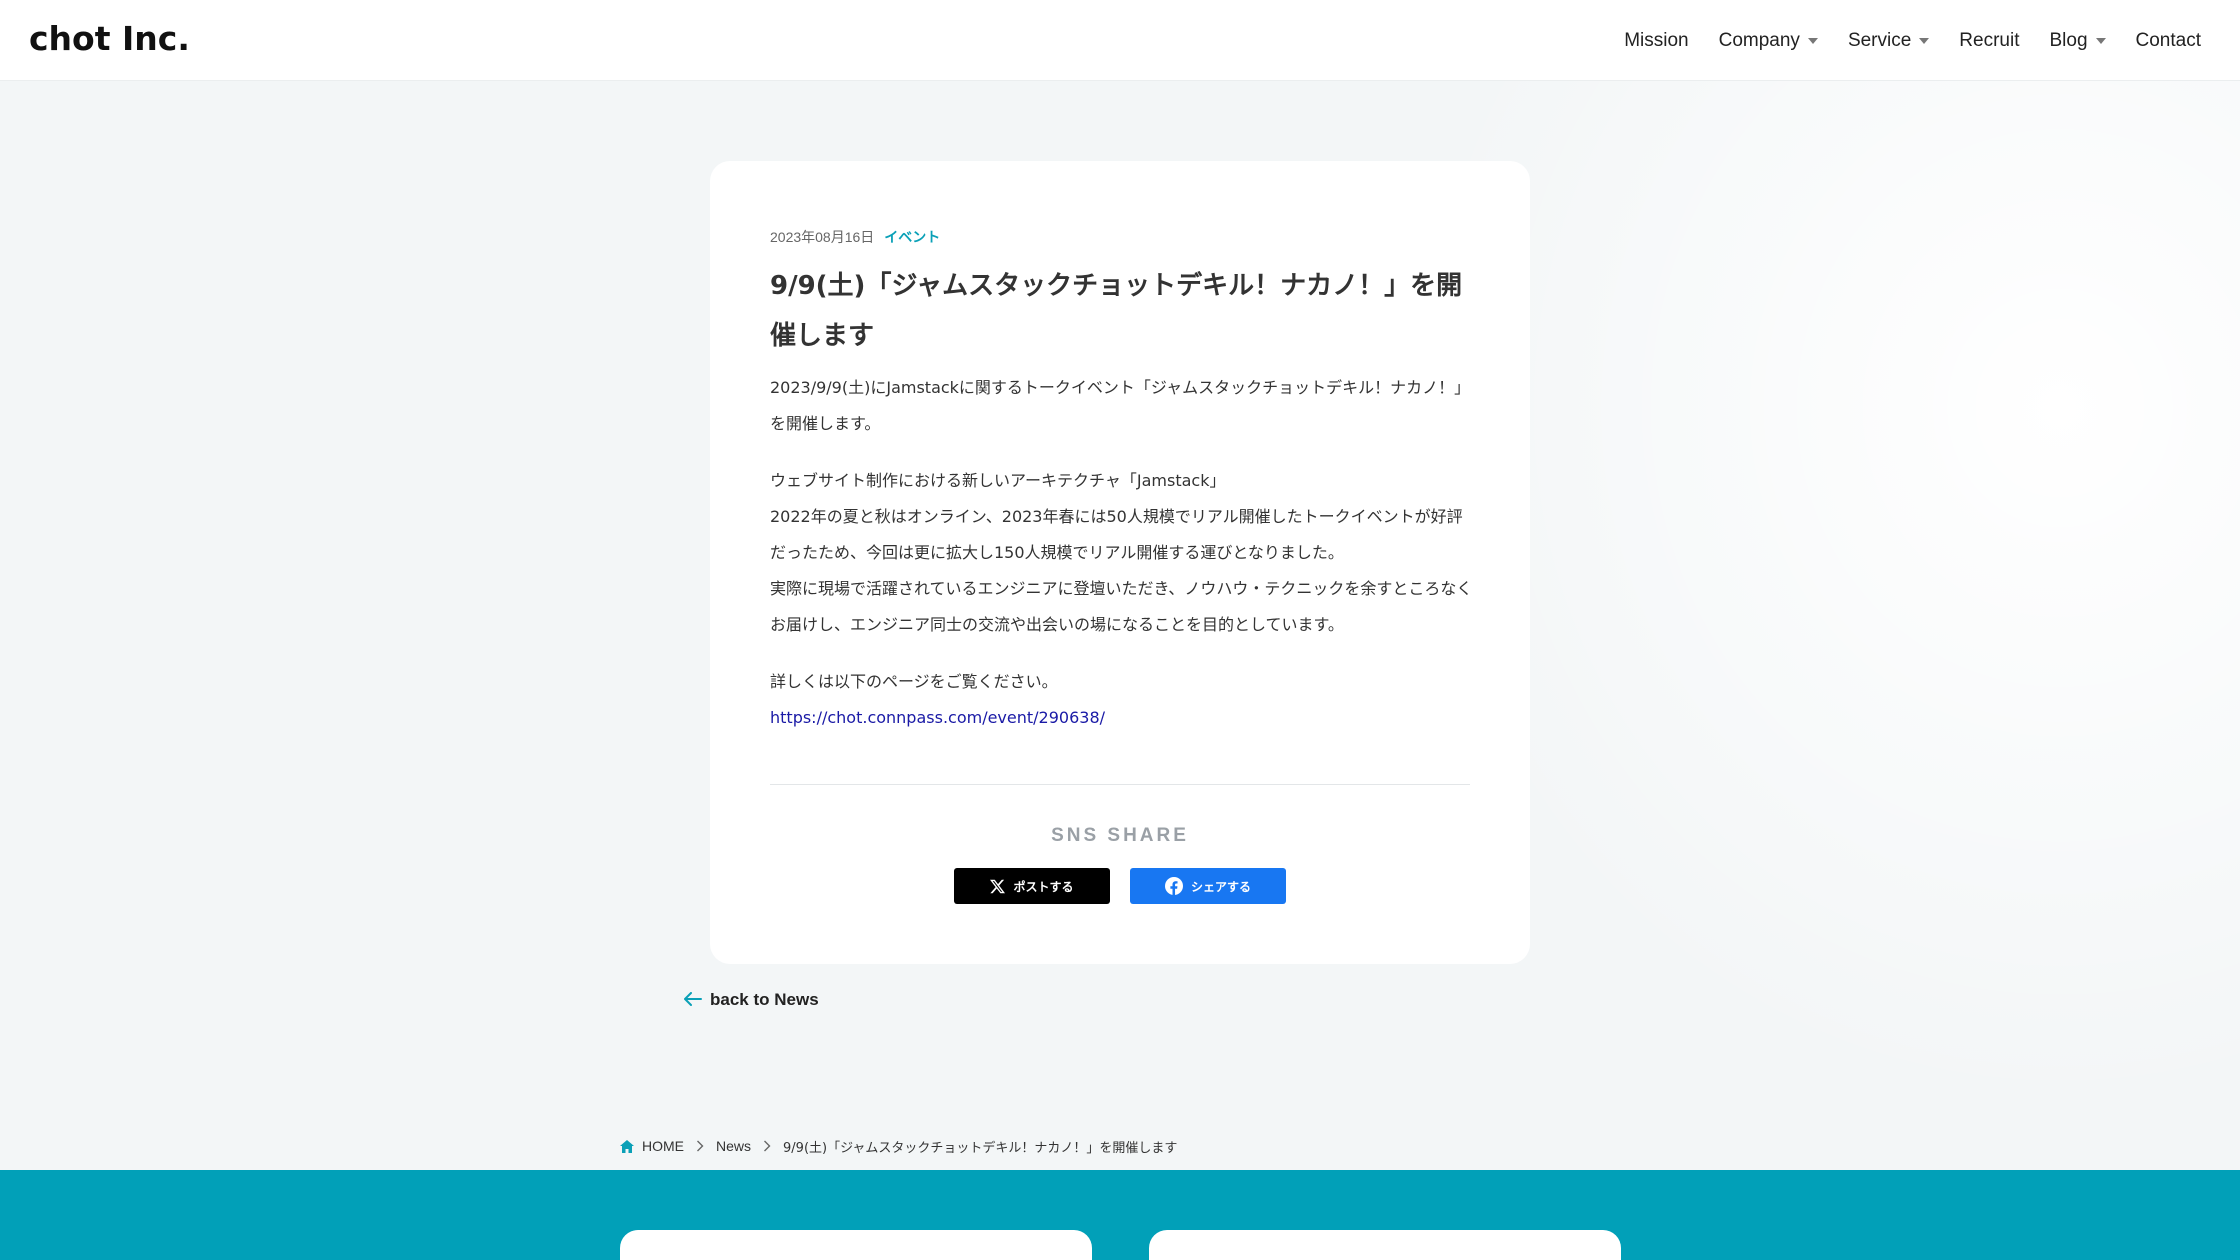  Describe the element at coordinates (914, 681) in the screenshot. I see `more-info-text: 詳しくは以下のページをご覧ください。` at that location.